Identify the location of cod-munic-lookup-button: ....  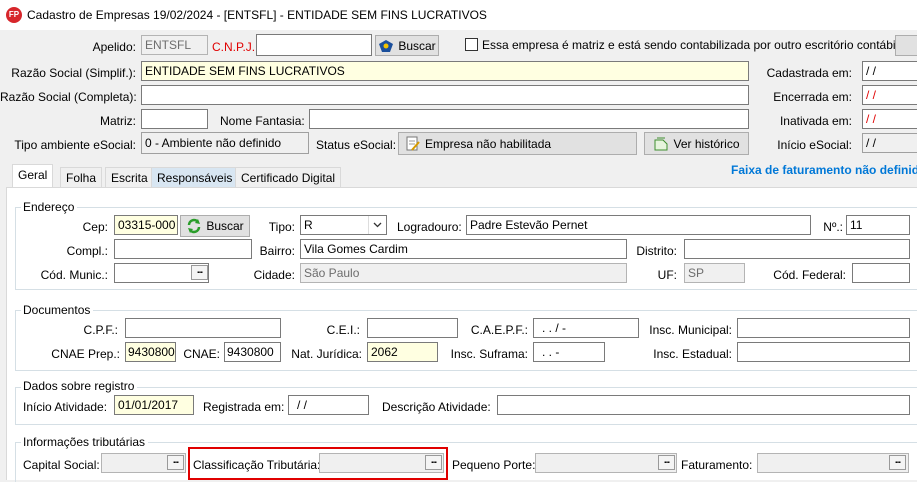
(199, 272).